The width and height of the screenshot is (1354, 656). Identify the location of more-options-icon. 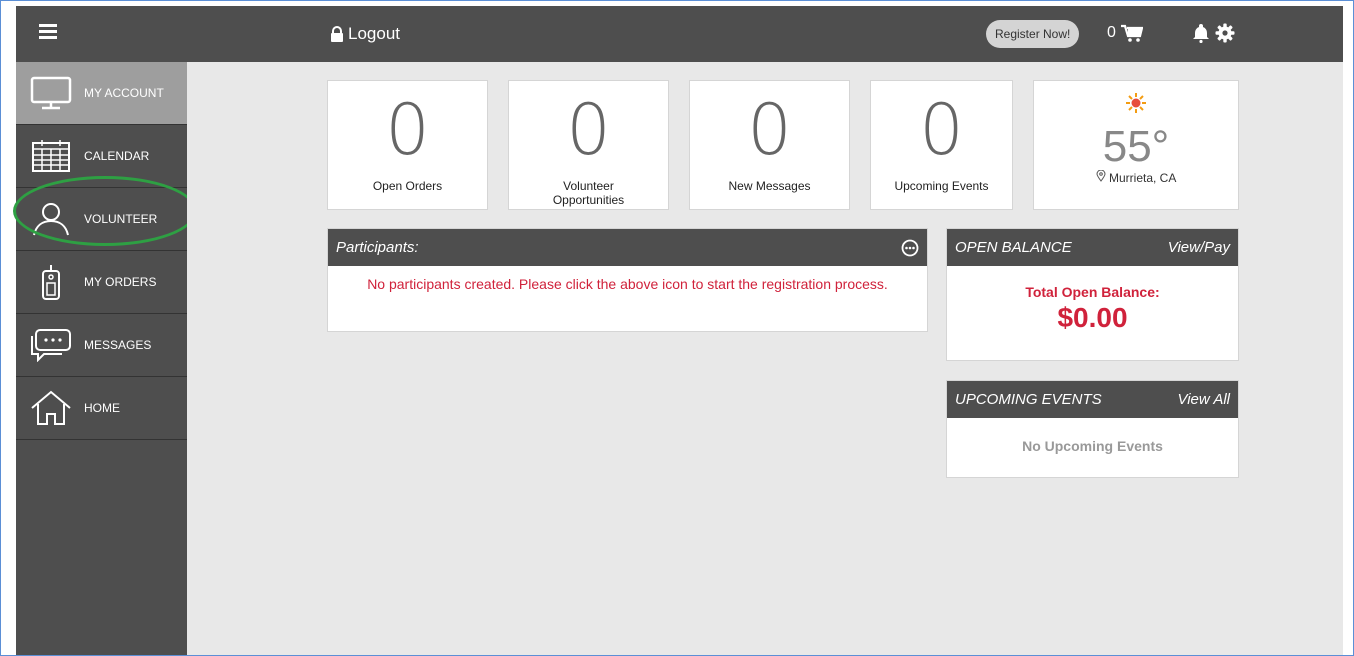
(910, 248).